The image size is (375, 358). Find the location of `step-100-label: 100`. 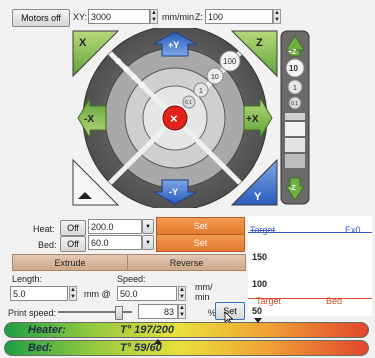

step-100-label: 100 is located at coordinates (230, 61).